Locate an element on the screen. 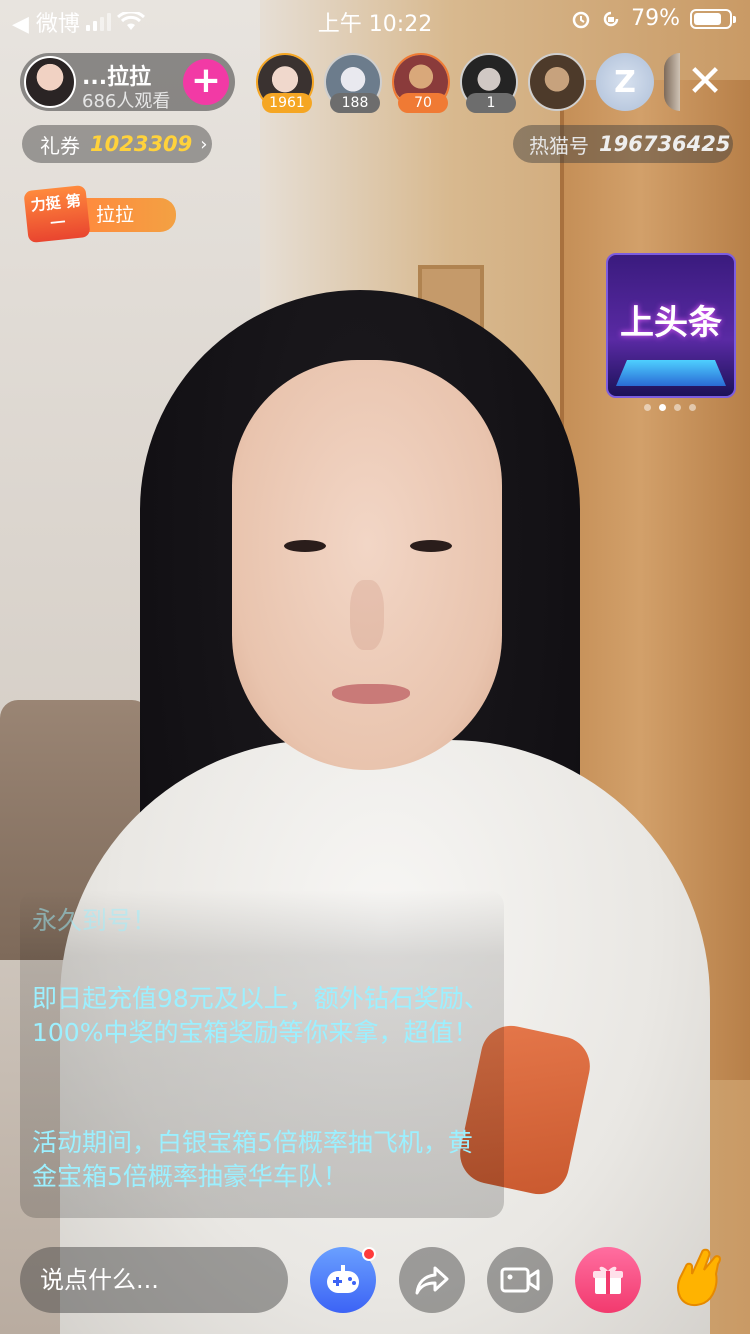  headline-stage is located at coordinates (671, 373).